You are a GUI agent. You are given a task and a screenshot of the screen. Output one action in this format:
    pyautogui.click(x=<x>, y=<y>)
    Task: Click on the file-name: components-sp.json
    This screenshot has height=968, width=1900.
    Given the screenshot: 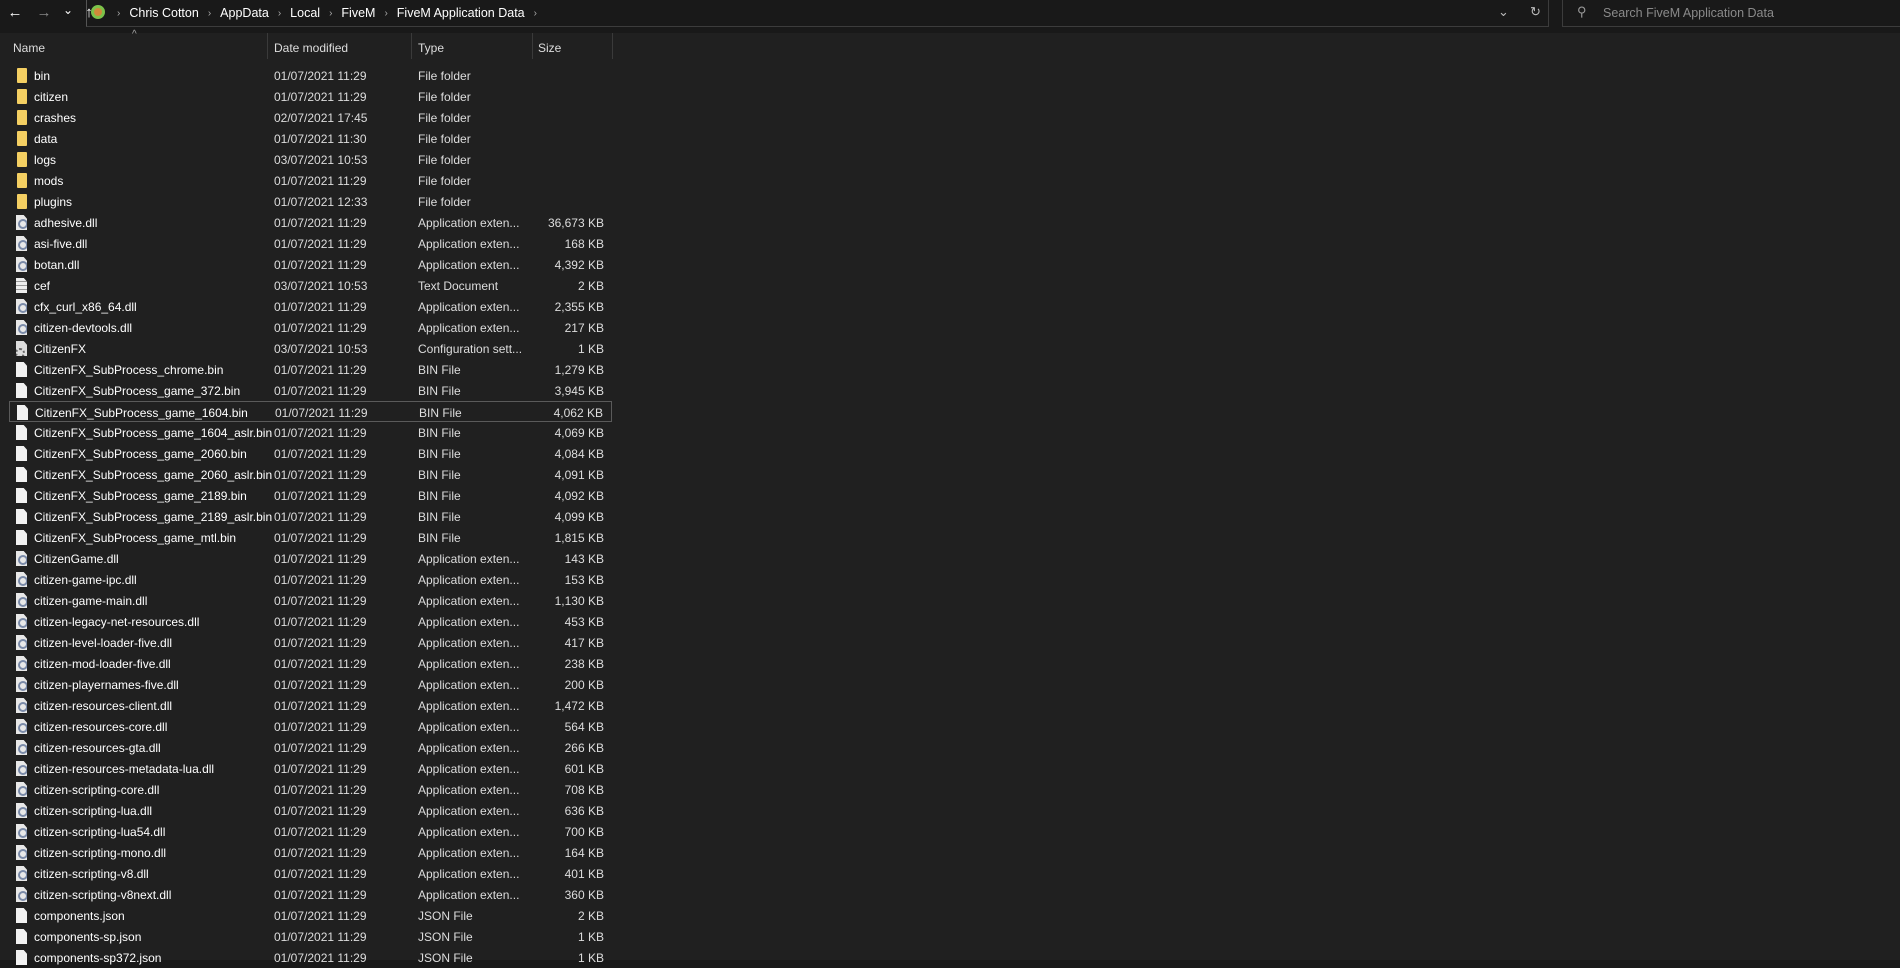 What is the action you would take?
    pyautogui.click(x=88, y=937)
    